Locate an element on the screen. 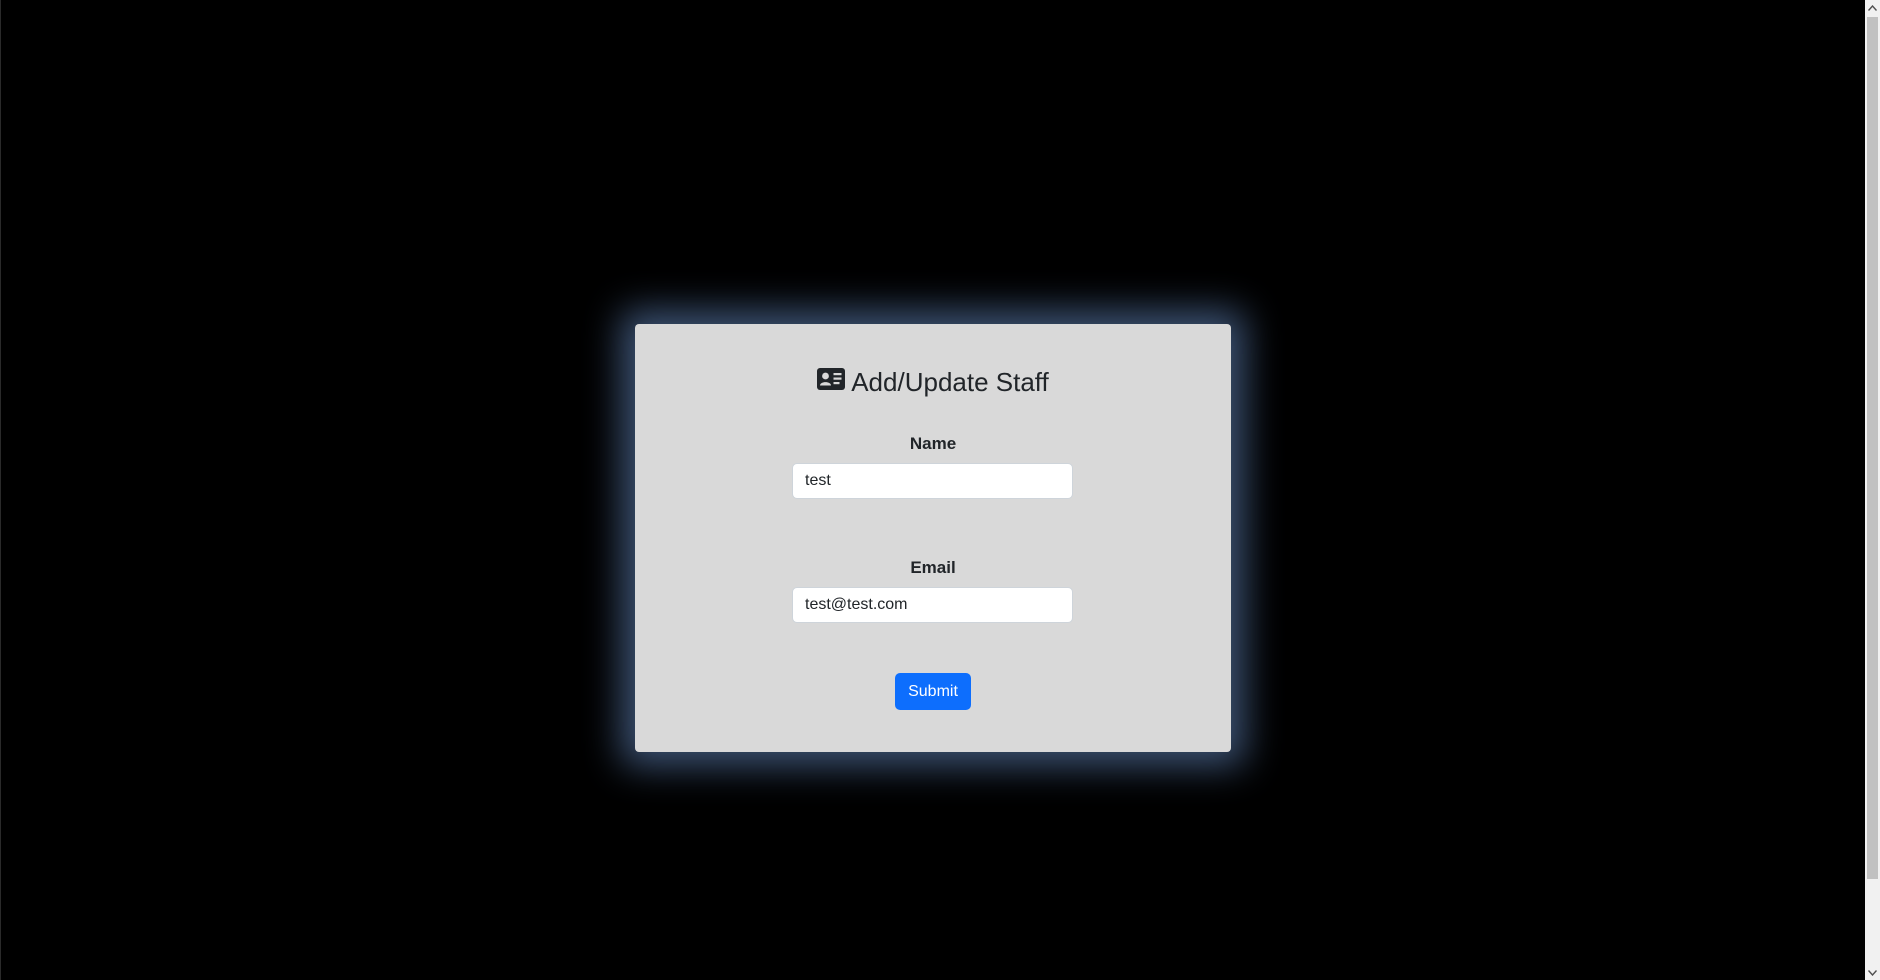 This screenshot has width=1880, height=980. scrollbar-thumb is located at coordinates (1872, 448).